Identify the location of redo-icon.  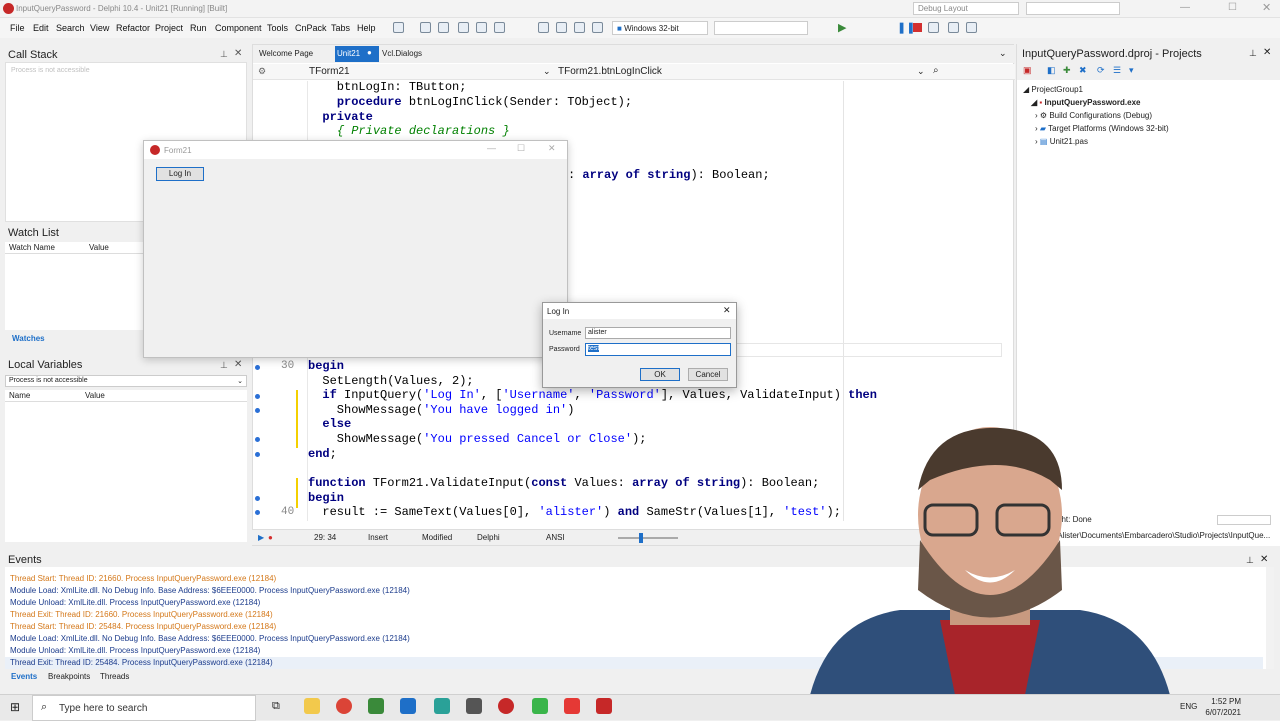
(597, 27).